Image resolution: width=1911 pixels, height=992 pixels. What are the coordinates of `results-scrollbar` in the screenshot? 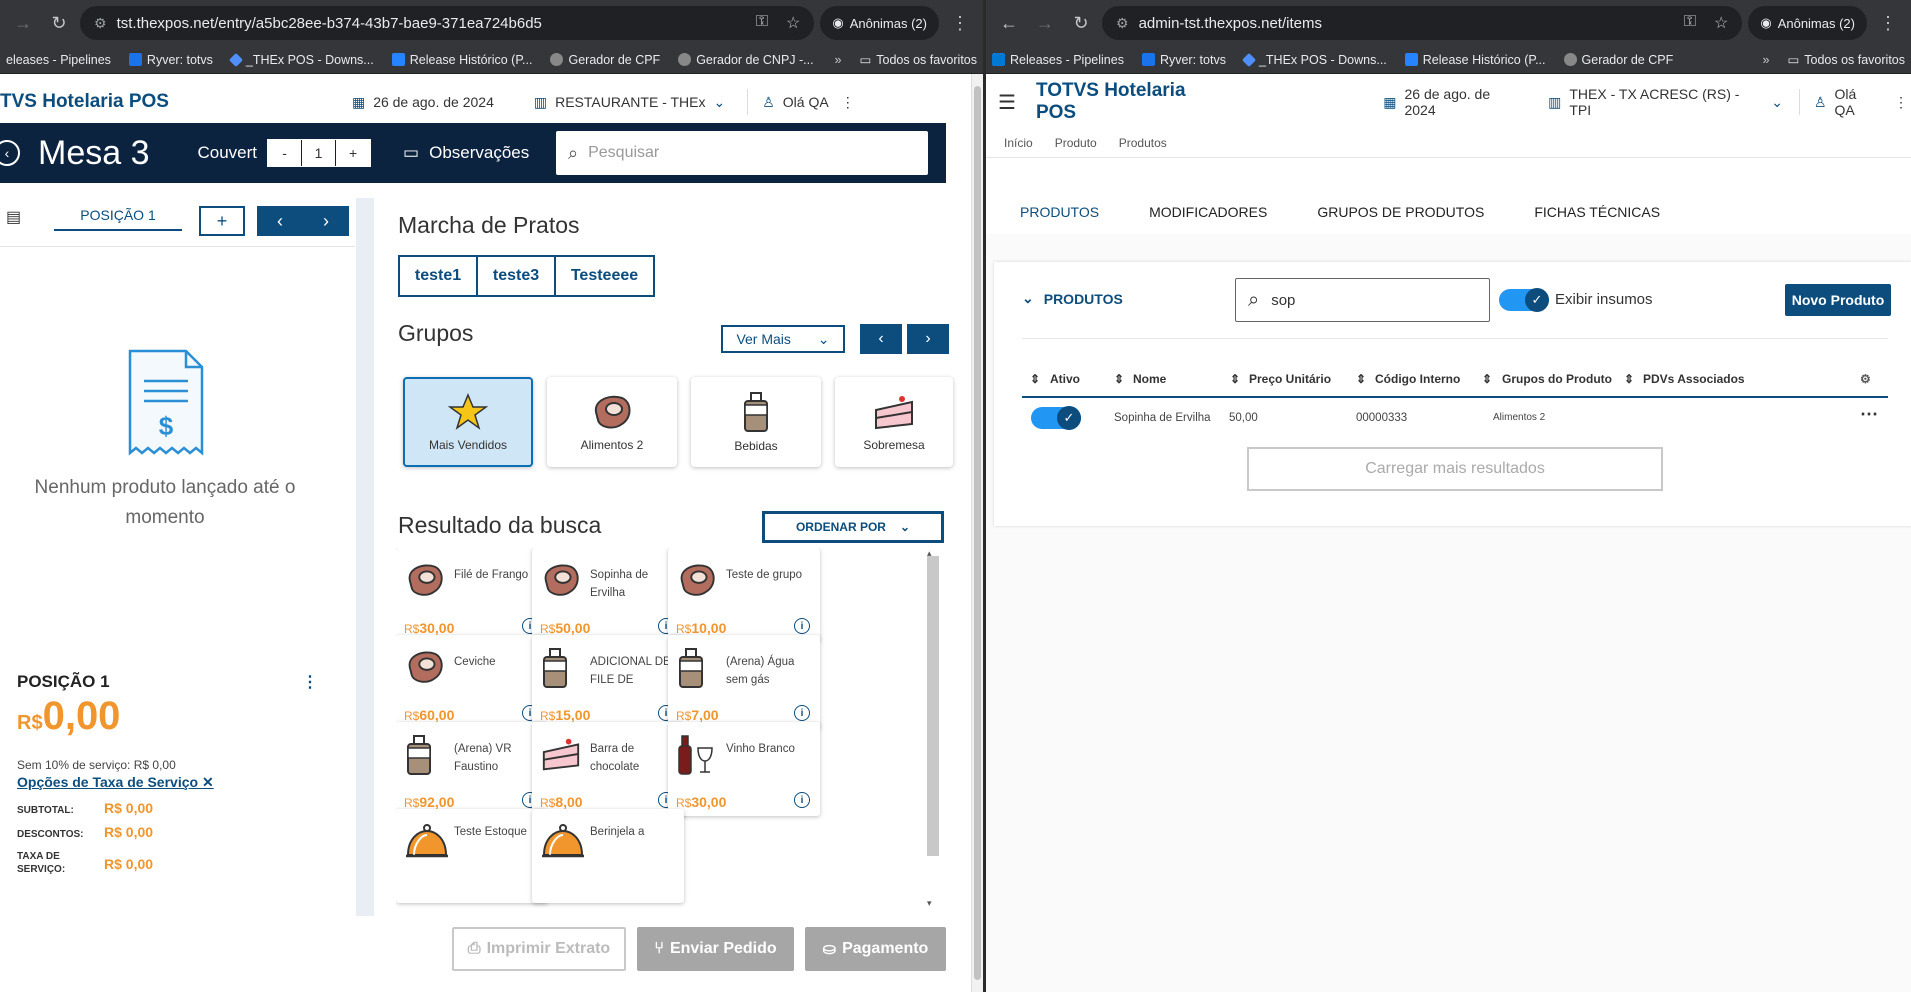 It's located at (933, 706).